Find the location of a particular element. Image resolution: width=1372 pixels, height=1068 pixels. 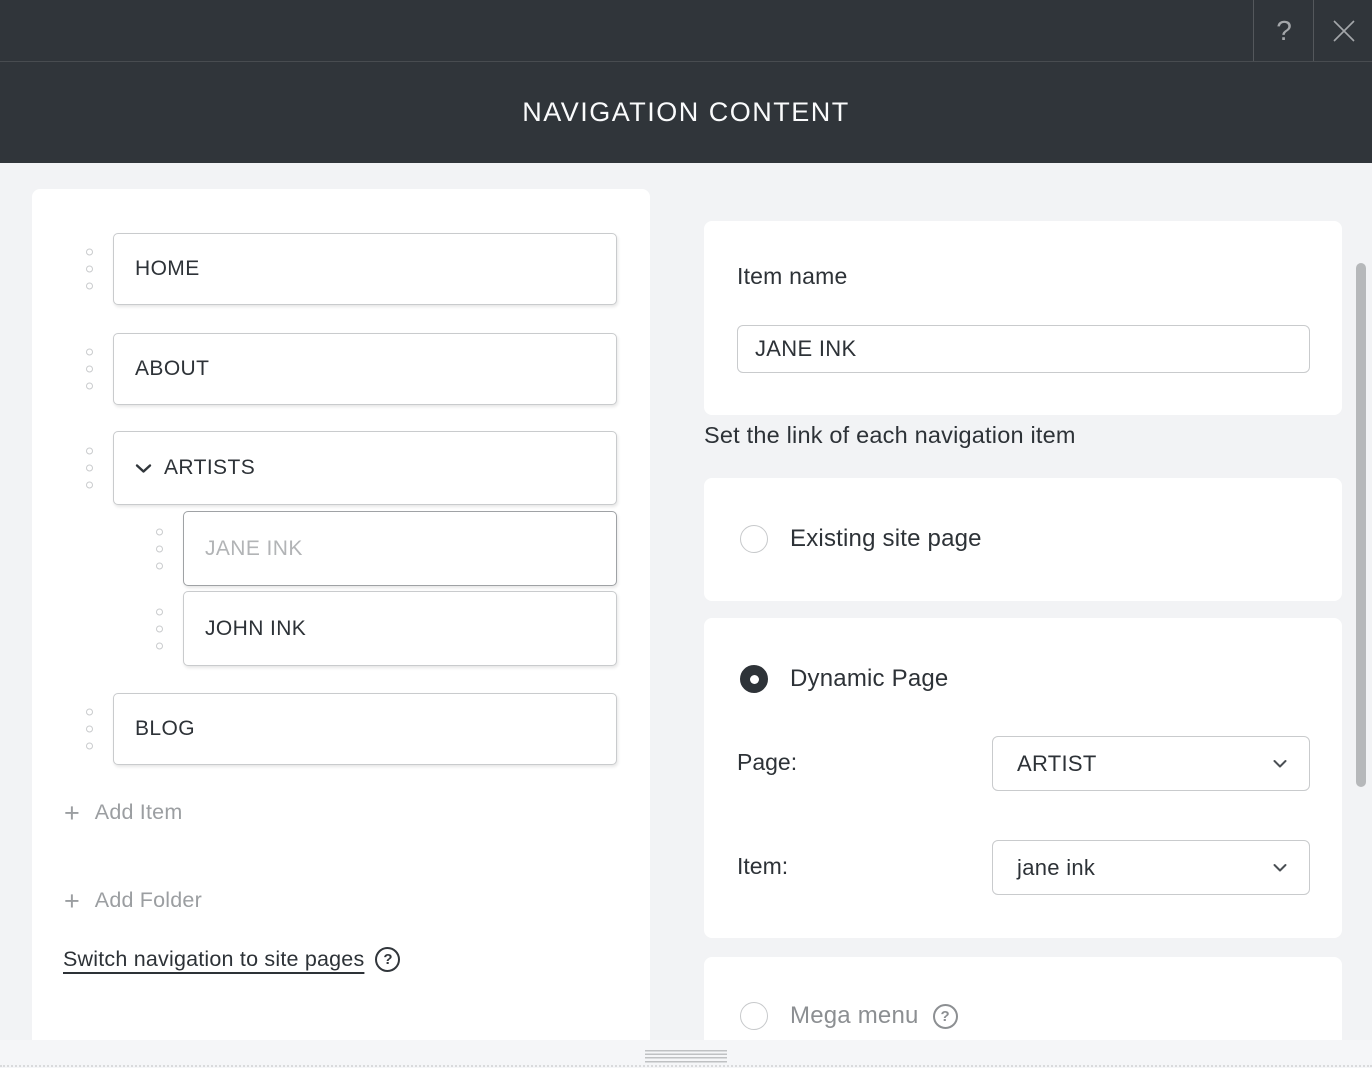

add-item-button: + Add Item is located at coordinates (123, 812).